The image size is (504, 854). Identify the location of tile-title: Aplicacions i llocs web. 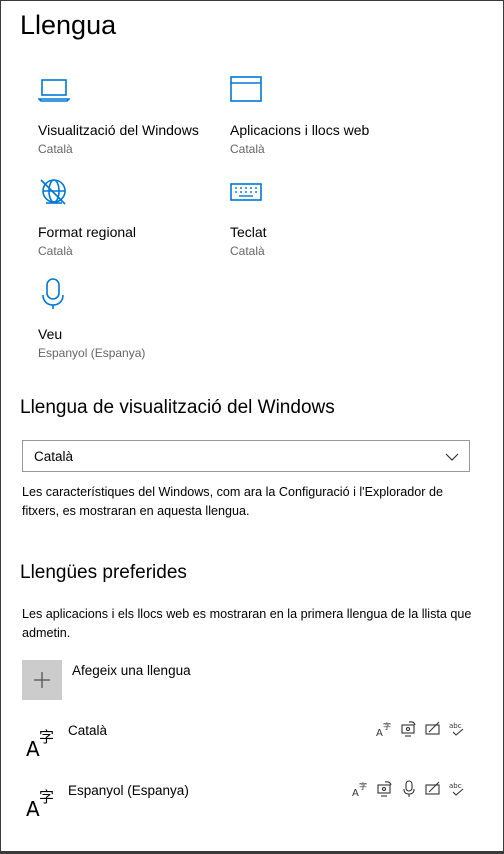
(300, 130).